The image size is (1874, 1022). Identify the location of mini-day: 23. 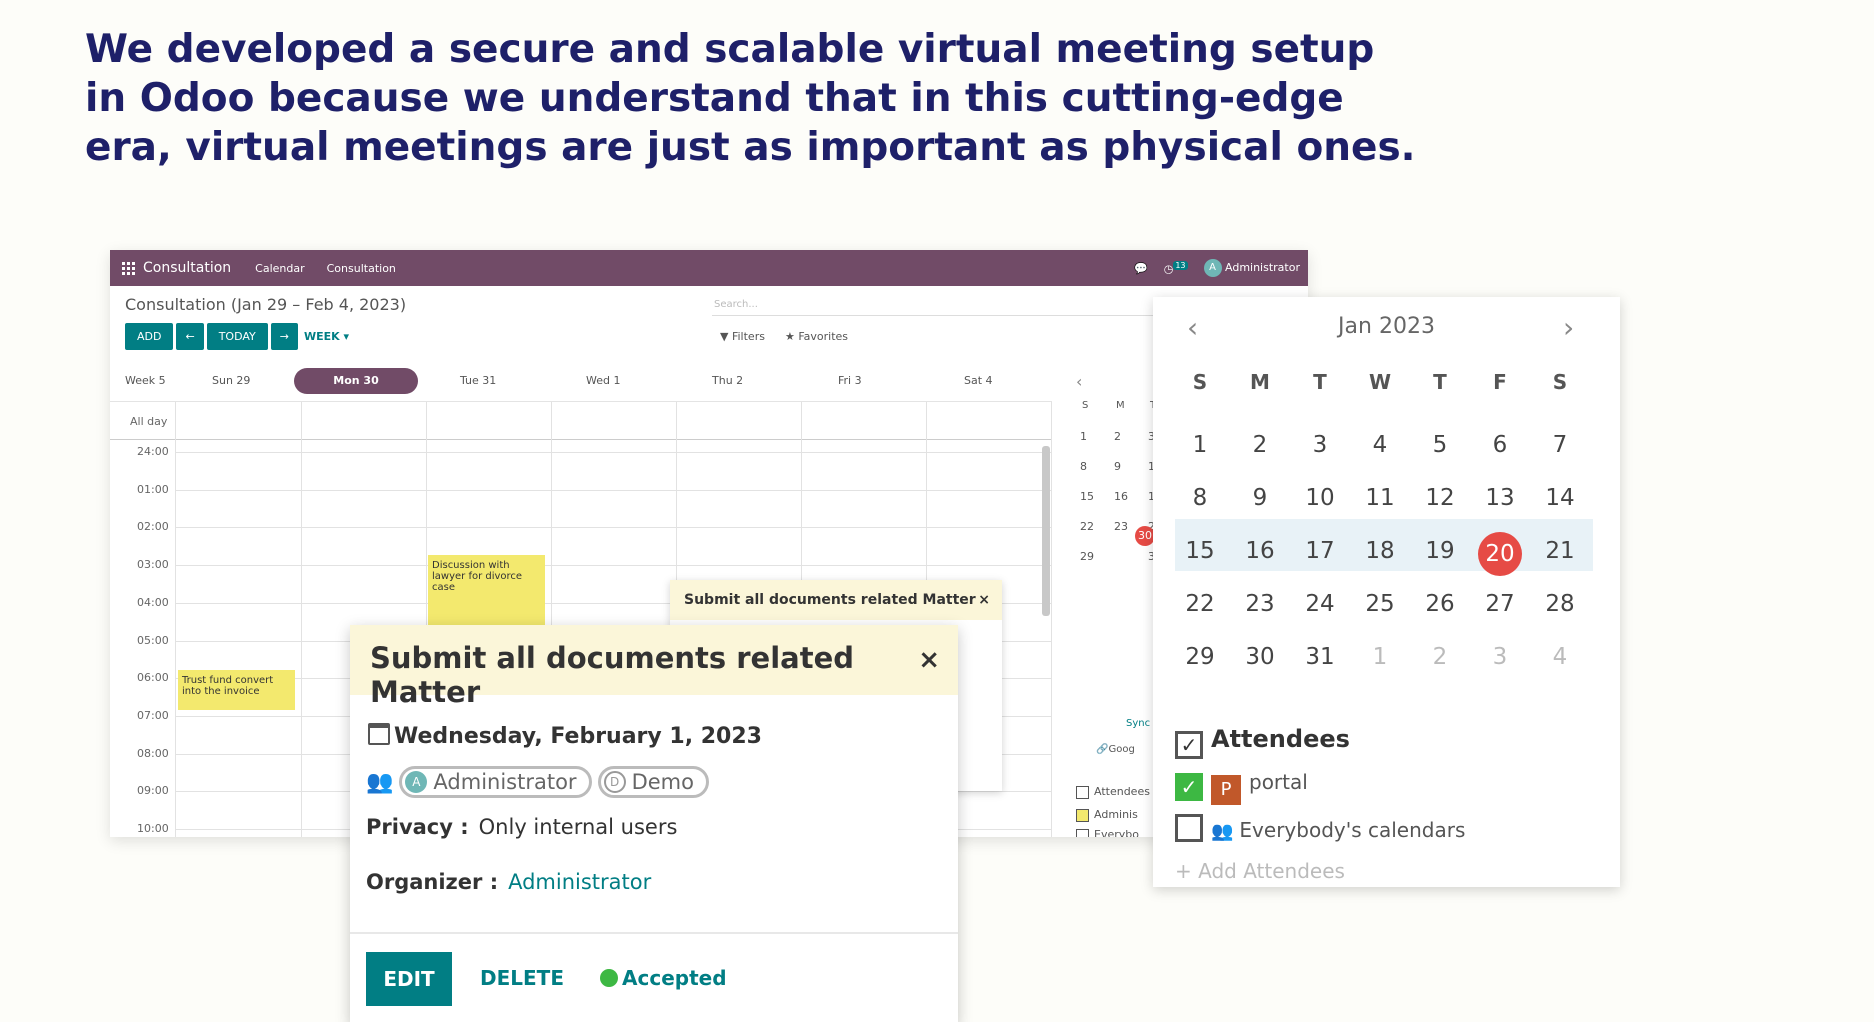
(1121, 526).